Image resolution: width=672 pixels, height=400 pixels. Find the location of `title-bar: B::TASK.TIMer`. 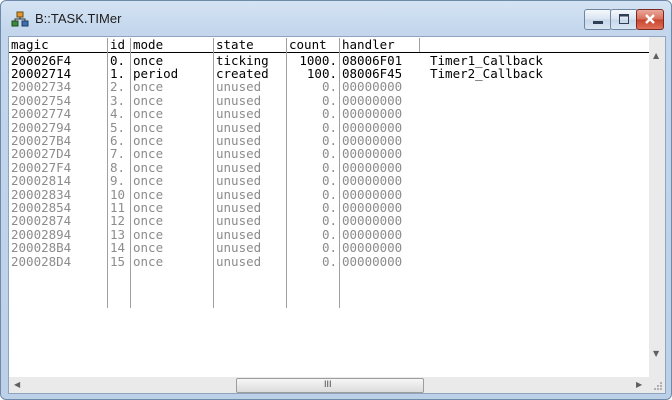

title-bar: B::TASK.TIMer is located at coordinates (336, 18).